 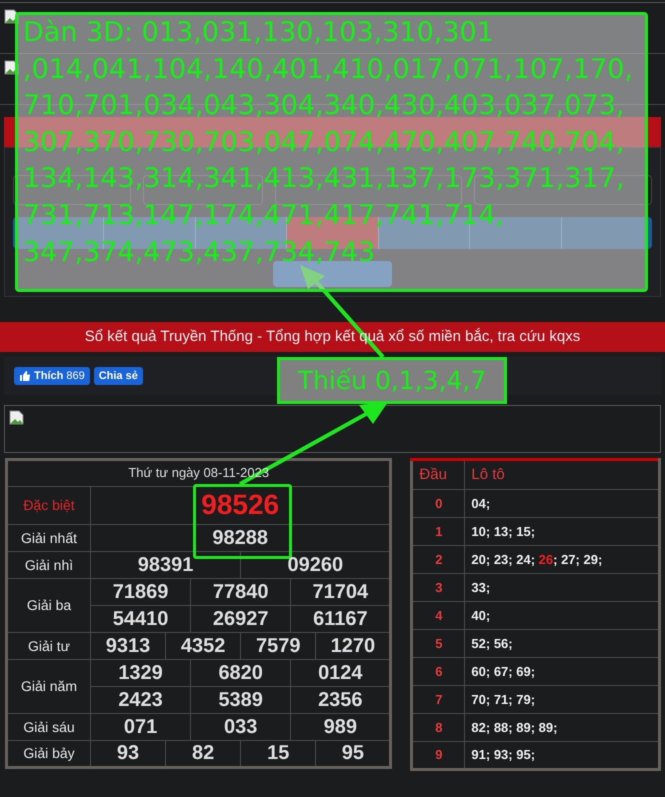 What do you see at coordinates (240, 673) in the screenshot?
I see `prize-number: 6820` at bounding box center [240, 673].